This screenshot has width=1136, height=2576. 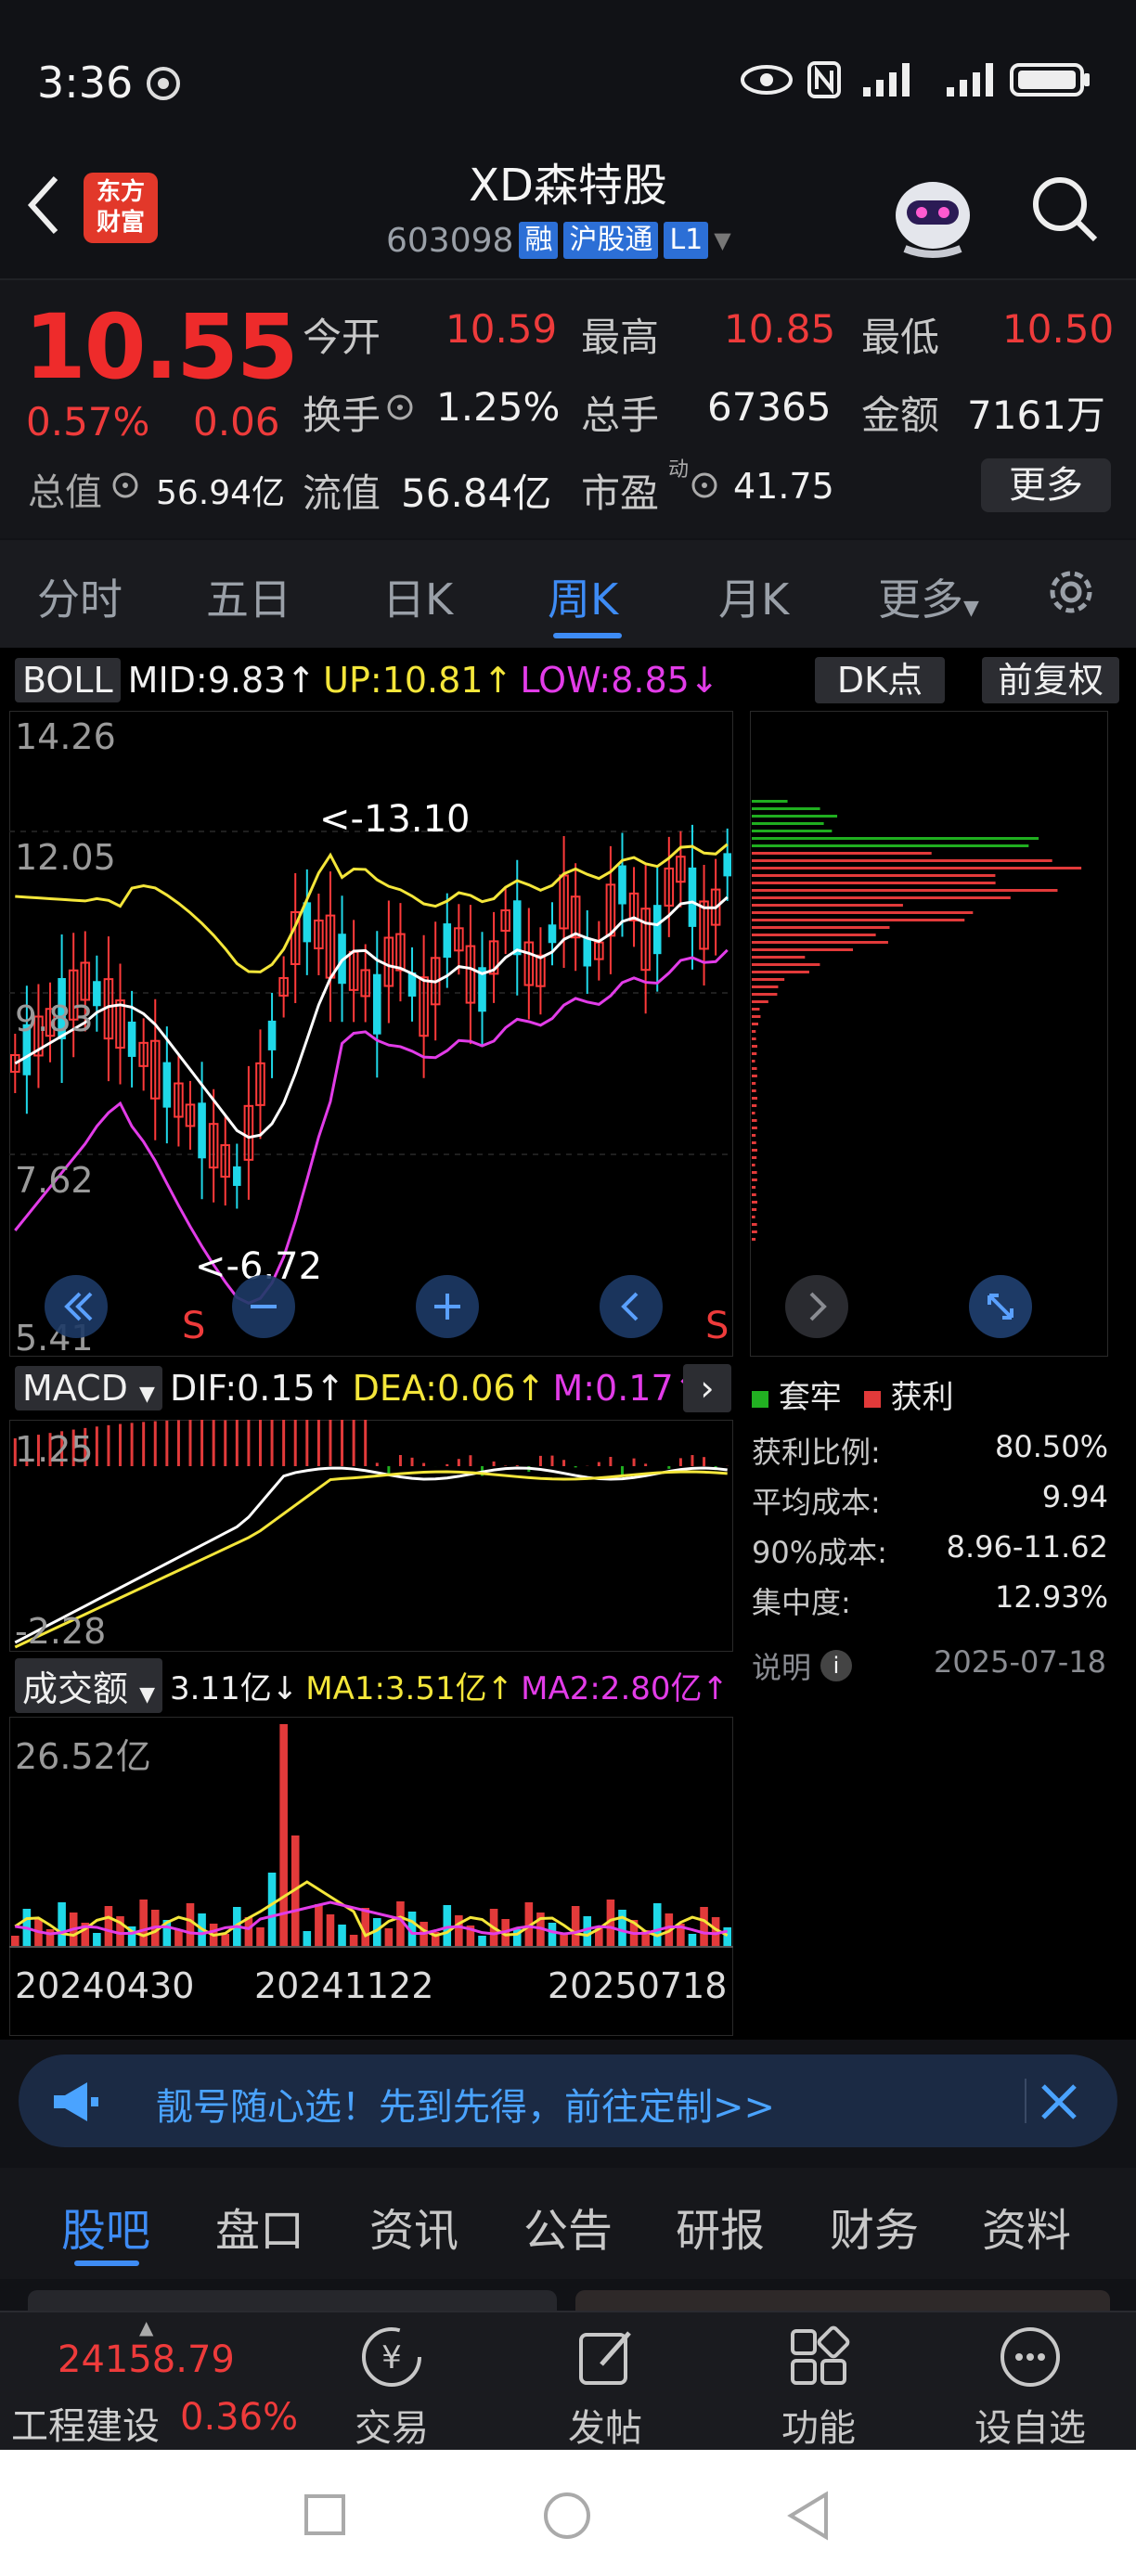 What do you see at coordinates (85, 2423) in the screenshot?
I see `index-name: 工程建设` at bounding box center [85, 2423].